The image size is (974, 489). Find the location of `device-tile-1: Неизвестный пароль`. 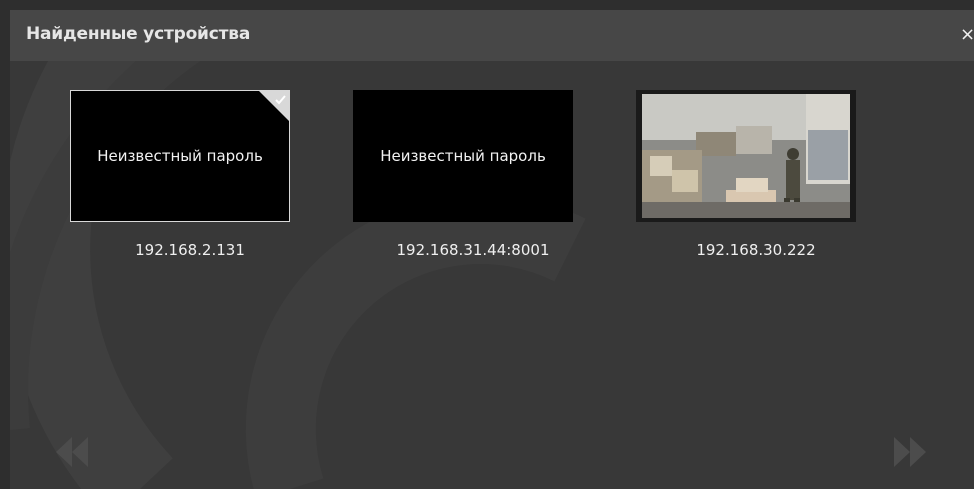

device-tile-1: Неизвестный пароль is located at coordinates (180, 156).